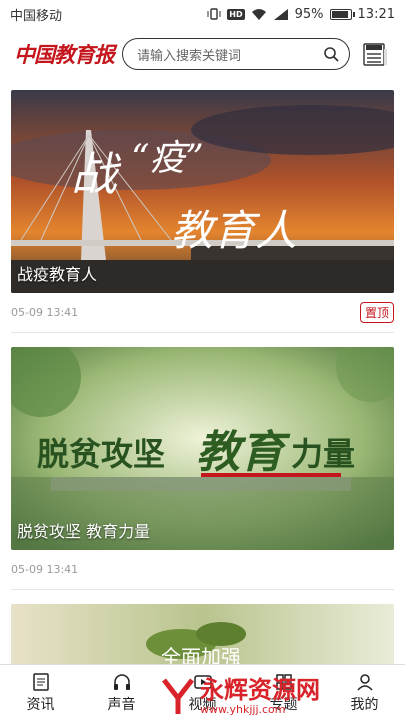 The image size is (405, 720). Describe the element at coordinates (280, 14) in the screenshot. I see `signal-icon` at that location.